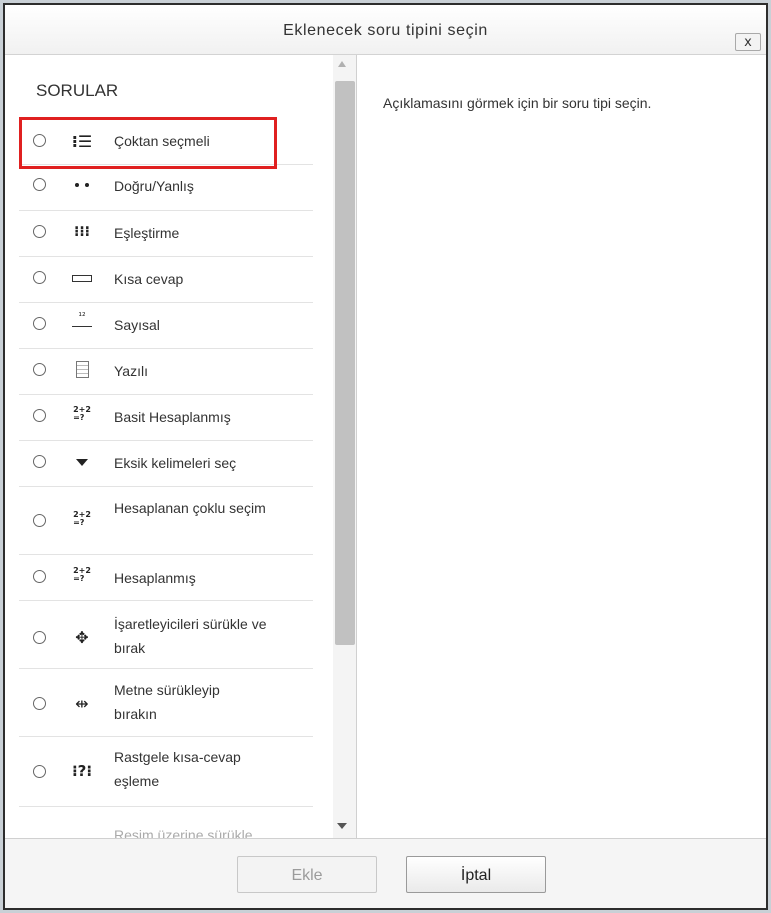 This screenshot has height=913, width=771. I want to click on question-type-gapselect: Eksik kelimeleri seç, so click(166, 464).